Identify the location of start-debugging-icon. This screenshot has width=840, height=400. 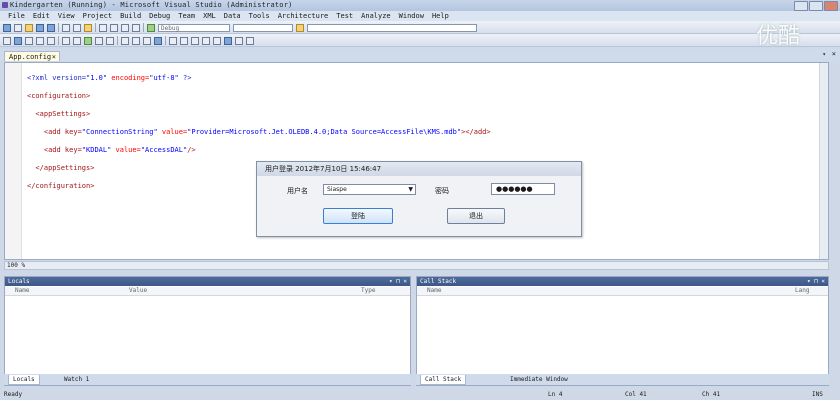
(151, 27).